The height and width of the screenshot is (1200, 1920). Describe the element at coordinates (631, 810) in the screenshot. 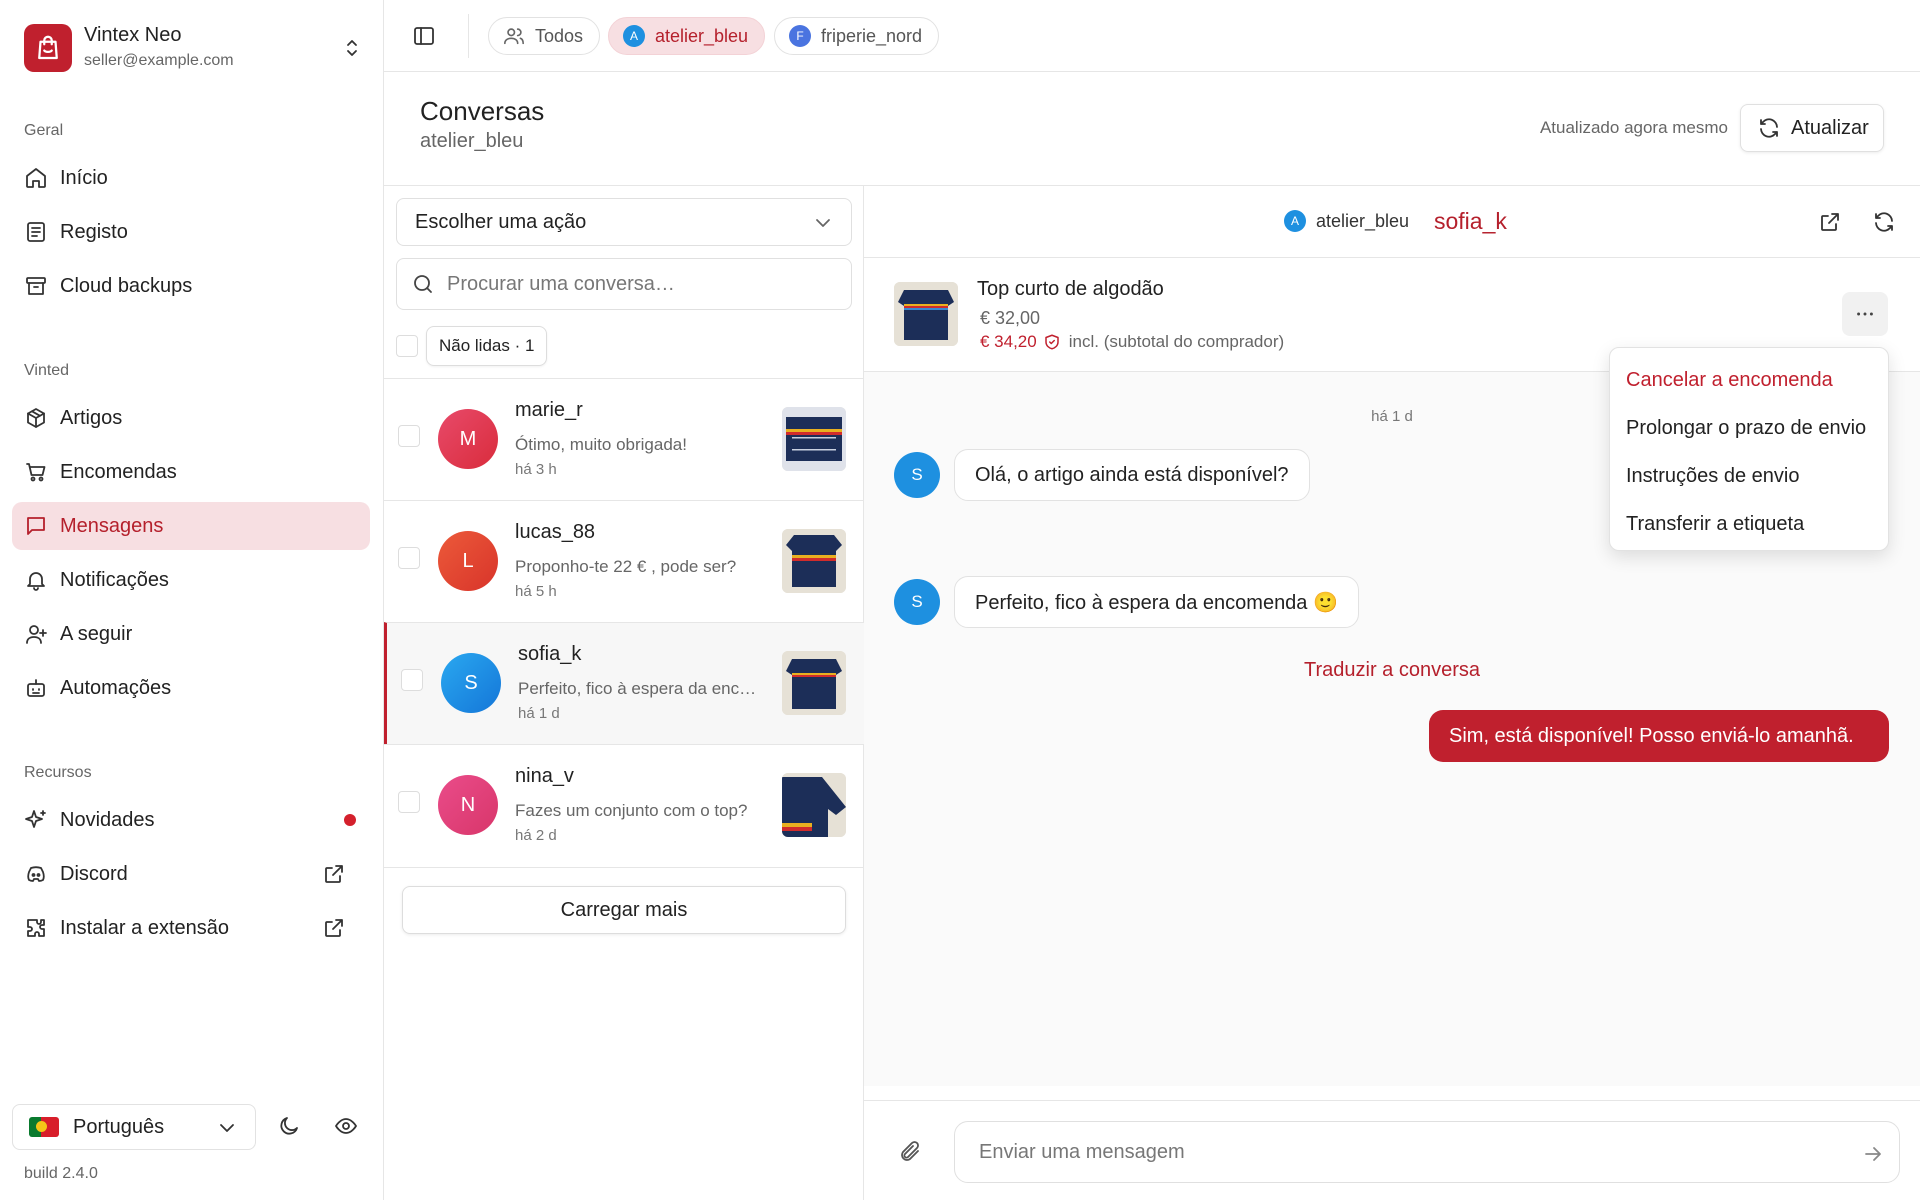

I see `conversation-preview: Fazes um conjunto com o top?` at that location.